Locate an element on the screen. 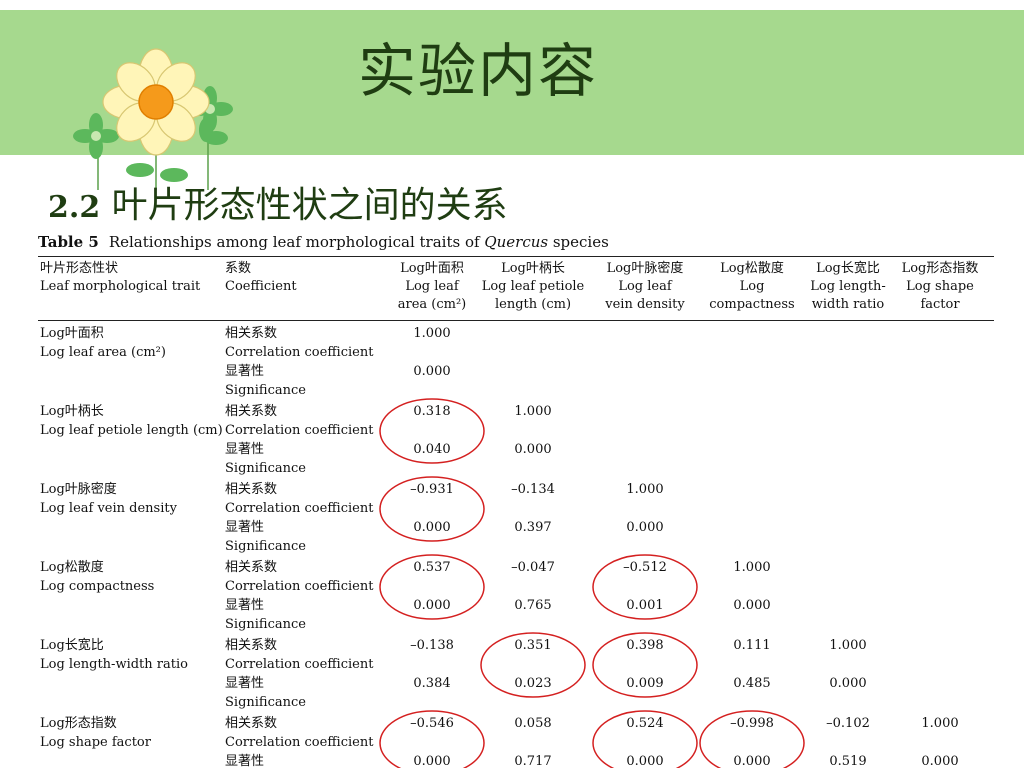 The width and height of the screenshot is (1024, 771). highlight-ring-r1-c0 is located at coordinates (432, 431).